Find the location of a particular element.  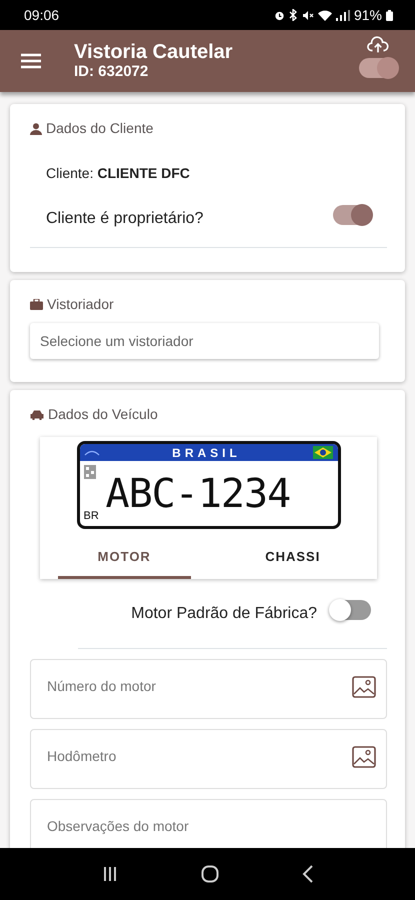

app-title: Vistoria Cautelar is located at coordinates (154, 52).